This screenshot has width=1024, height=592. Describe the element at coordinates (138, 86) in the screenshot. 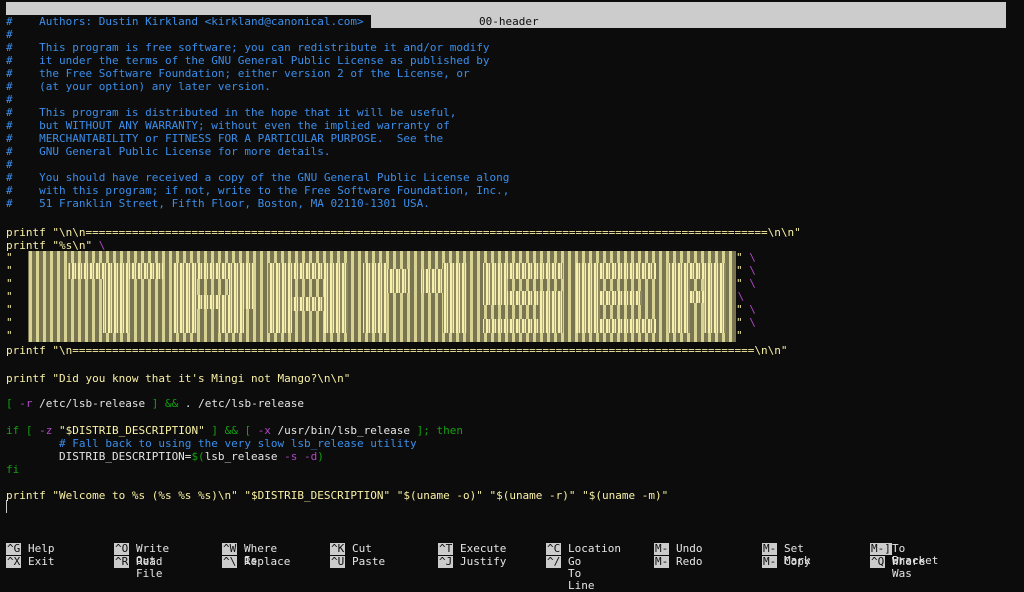

I see `comment-line: # (at your option) any later version.` at that location.